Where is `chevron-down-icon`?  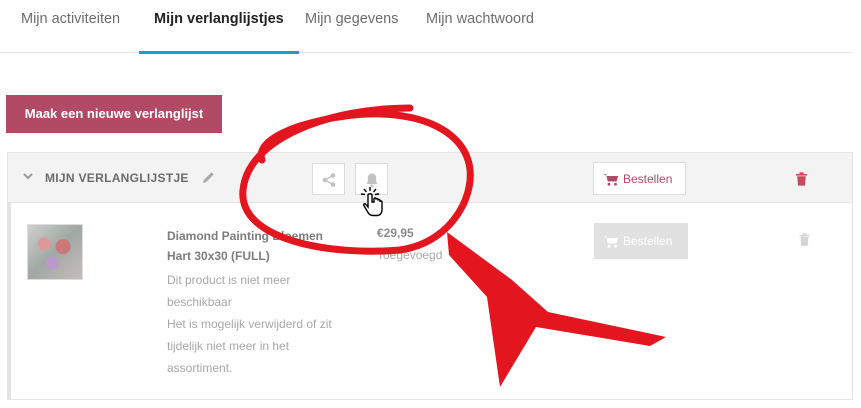
chevron-down-icon is located at coordinates (28, 176).